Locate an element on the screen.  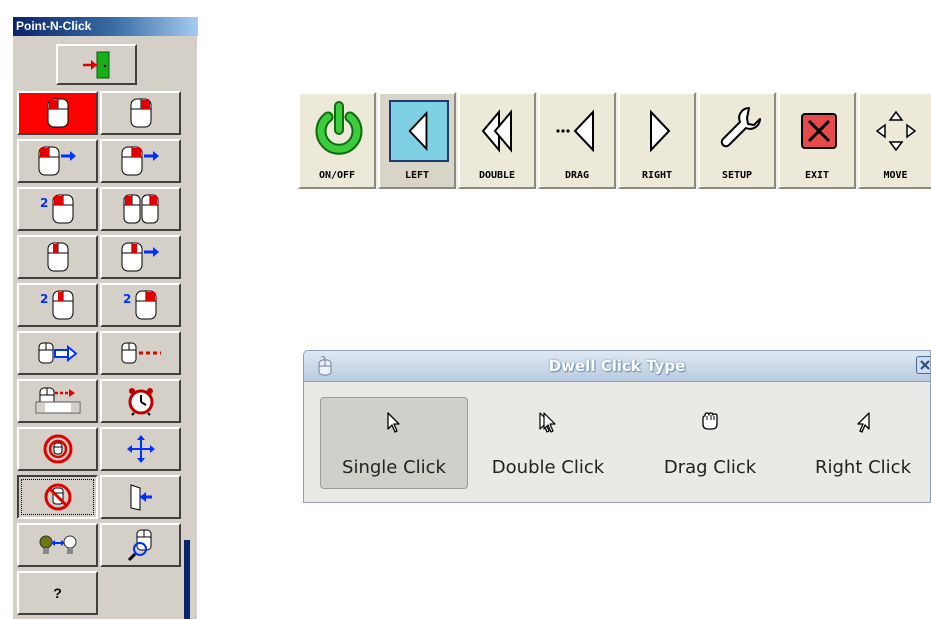
double-pointer-icon is located at coordinates (547, 422).